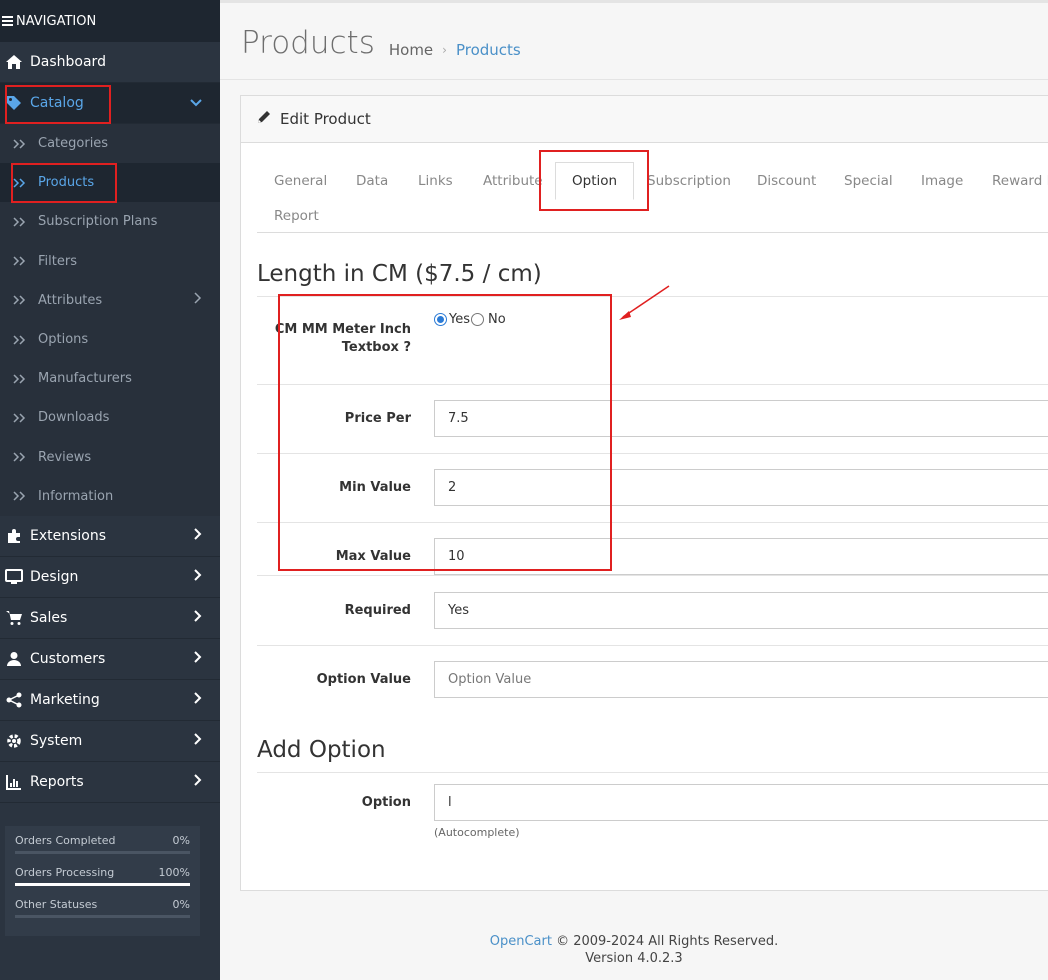 The width and height of the screenshot is (1048, 980). I want to click on sidebar-item-information: Information, so click(110, 496).